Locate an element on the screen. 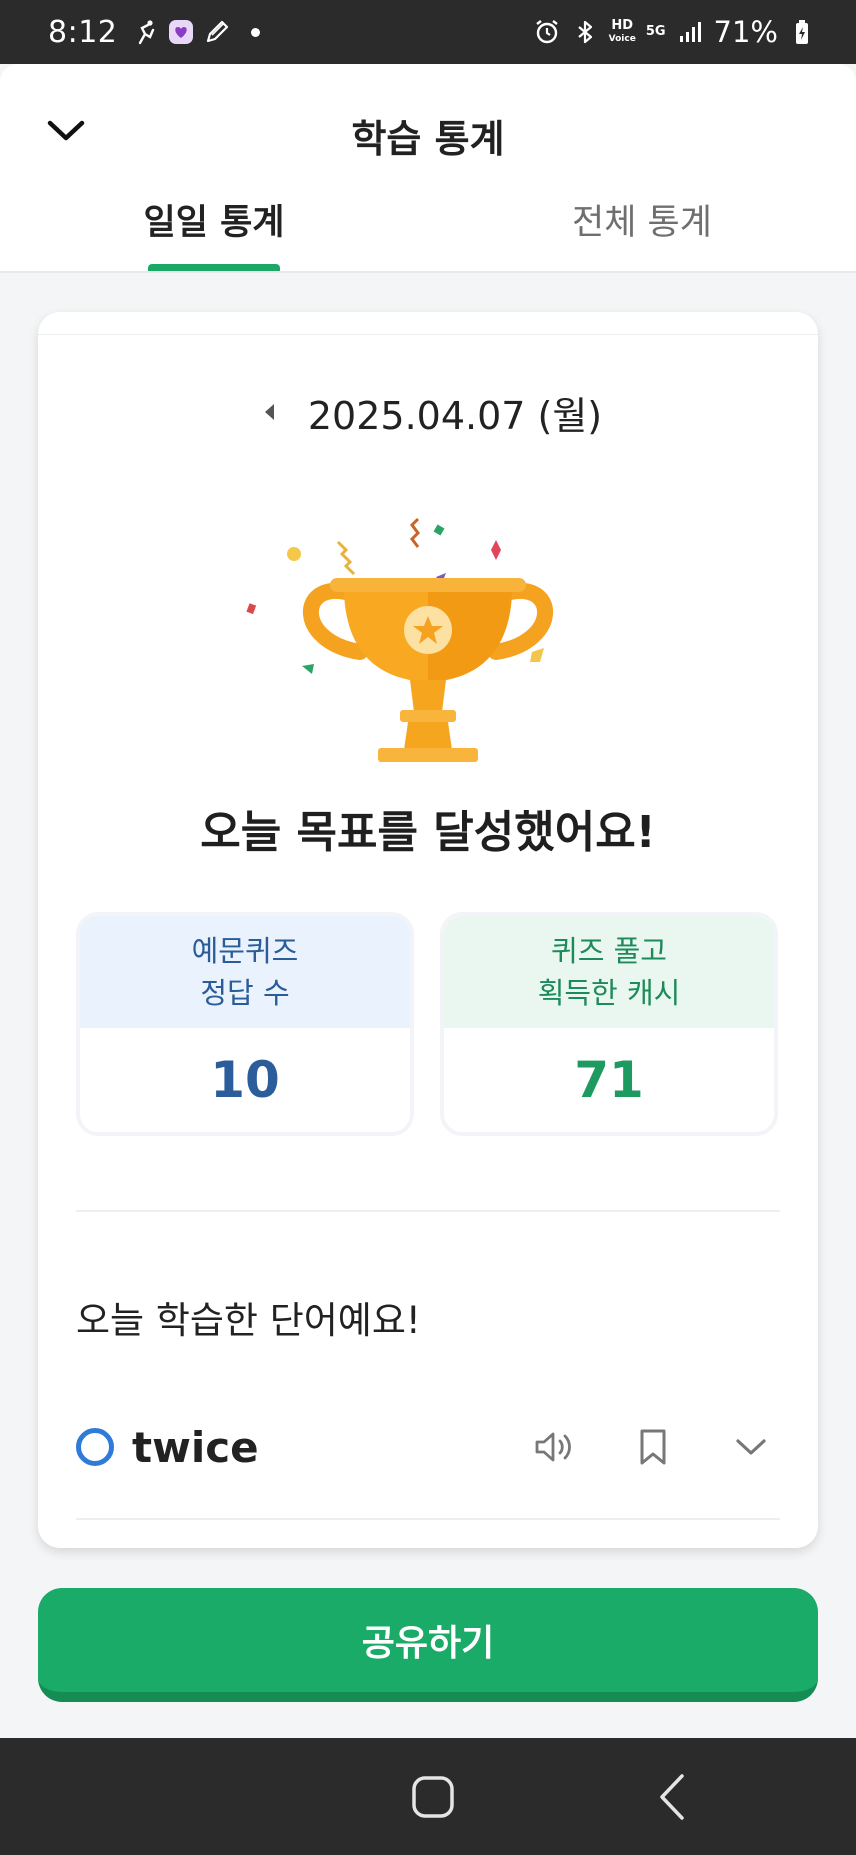 The image size is (856, 1855). bookmark-icon is located at coordinates (653, 1447).